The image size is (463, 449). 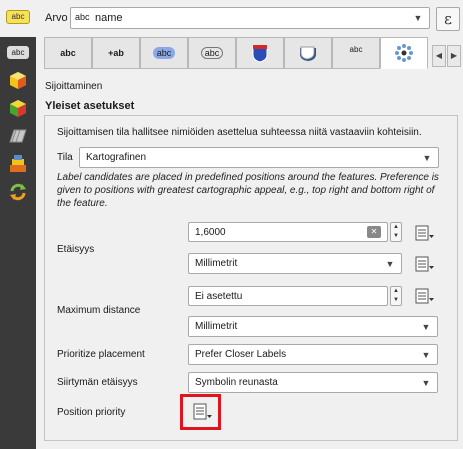 I want to click on max-distance-input: Ei asetettu, so click(x=288, y=296).